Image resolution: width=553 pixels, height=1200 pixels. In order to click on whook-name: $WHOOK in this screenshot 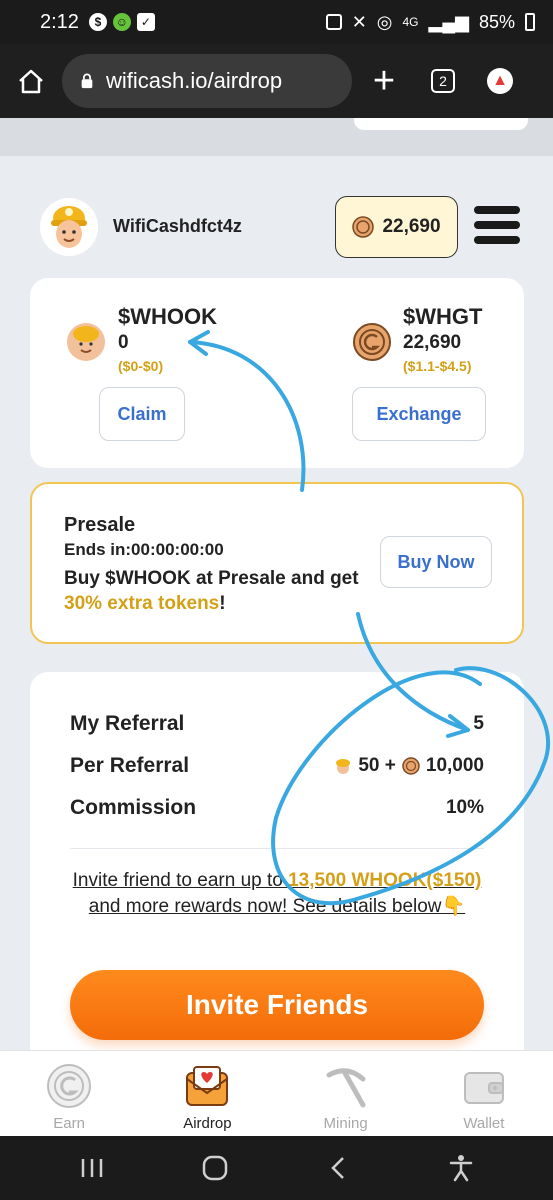, I will do `click(167, 316)`.